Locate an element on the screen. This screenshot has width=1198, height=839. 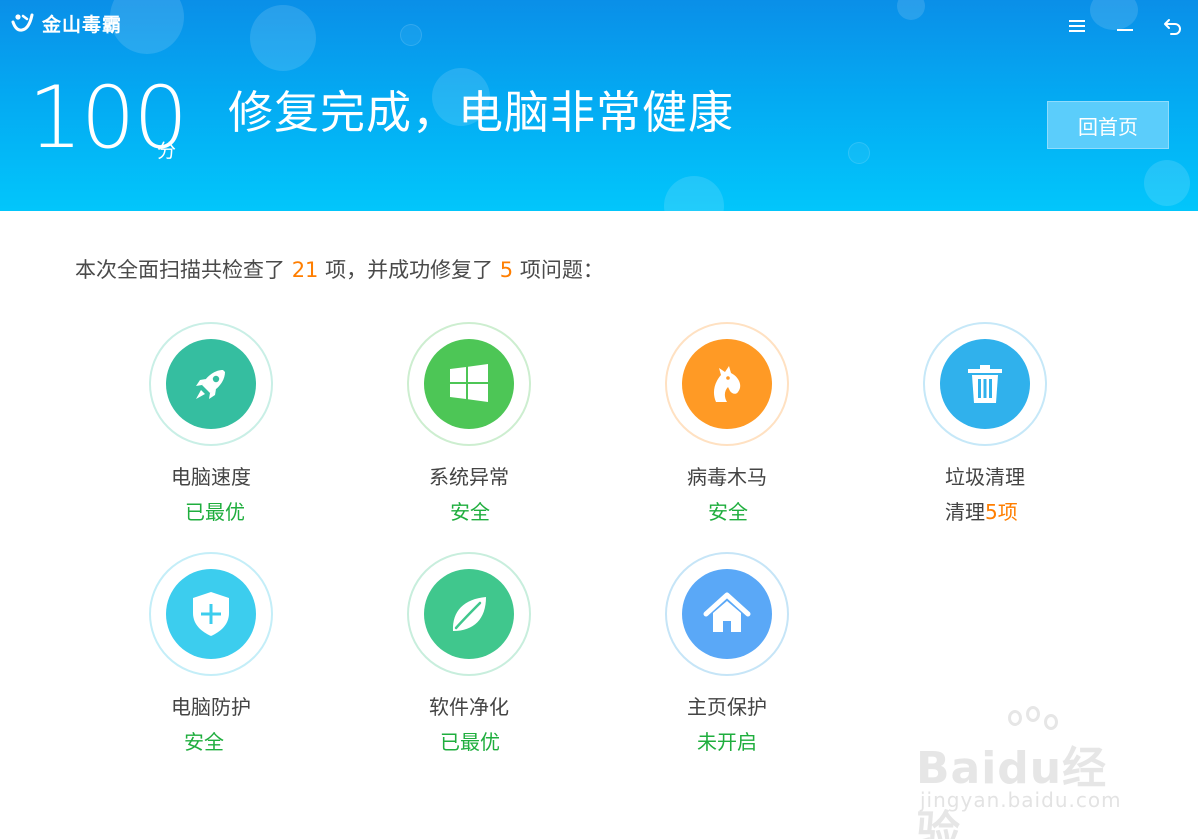
checked-count: 21 is located at coordinates (305, 270).